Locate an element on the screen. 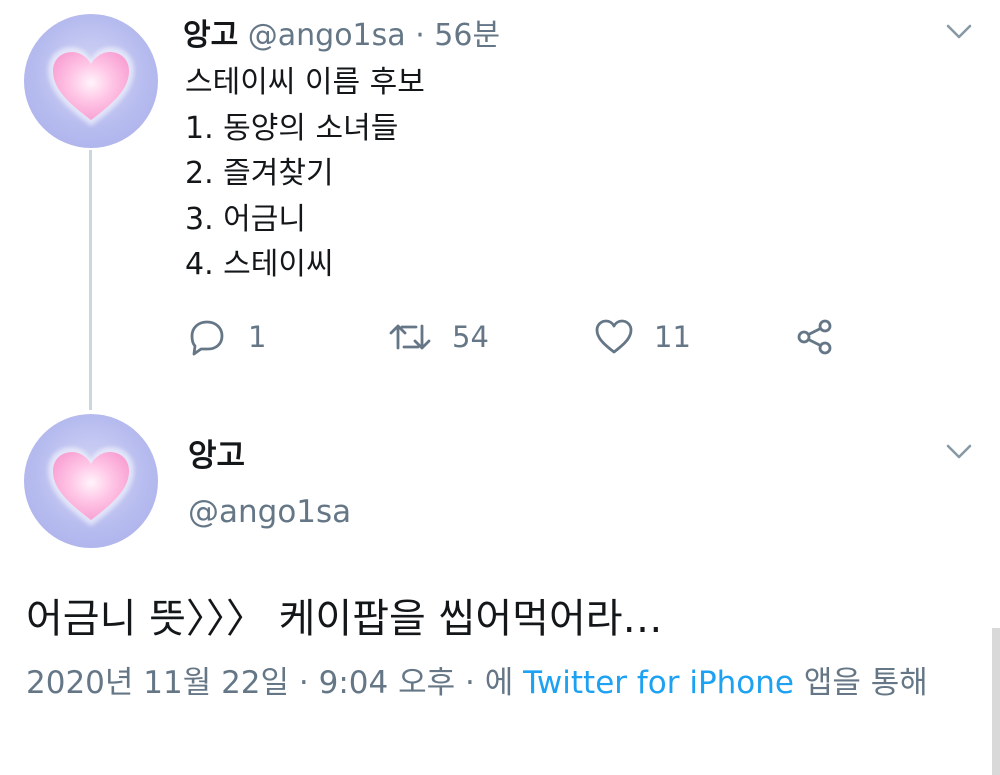  tweet-line: 2. 즐겨찾기 is located at coordinates (259, 173).